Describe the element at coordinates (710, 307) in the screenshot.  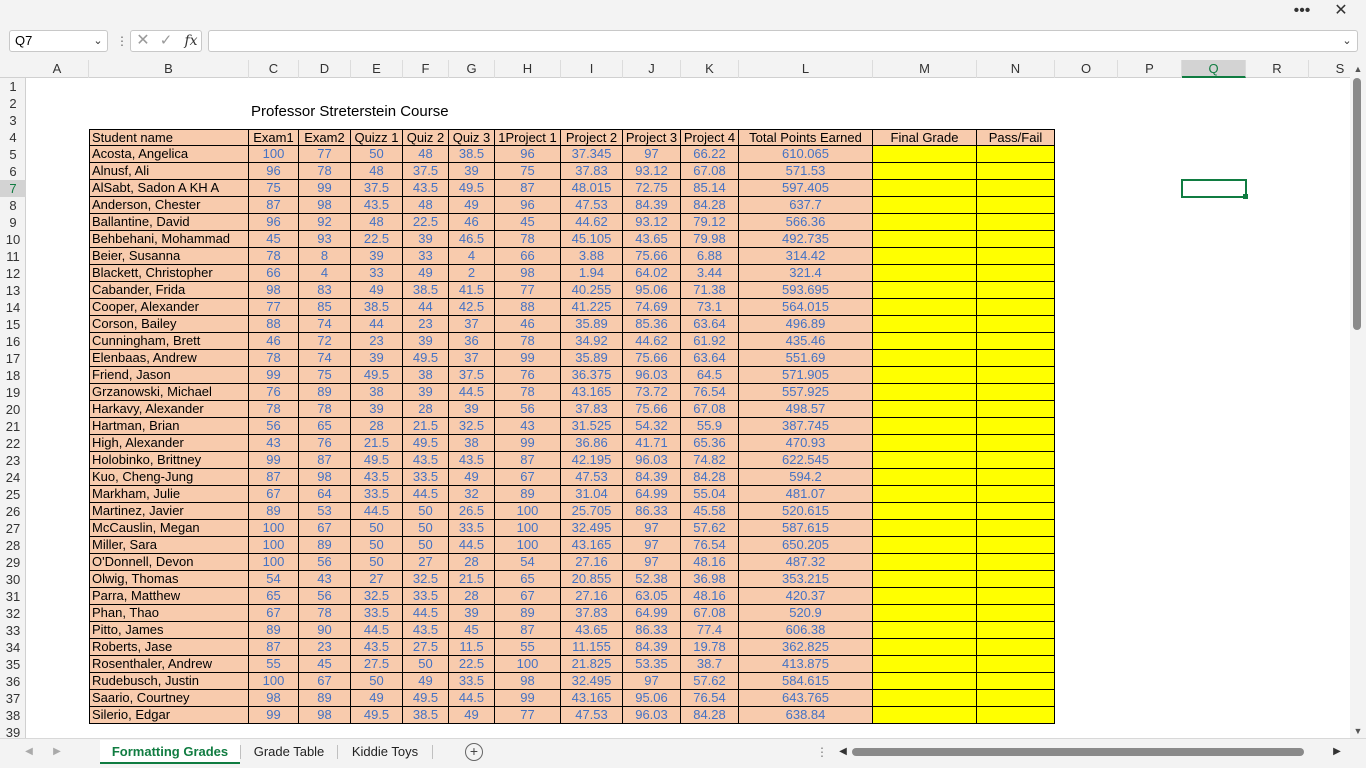
I see `score-cell: 73.1` at that location.